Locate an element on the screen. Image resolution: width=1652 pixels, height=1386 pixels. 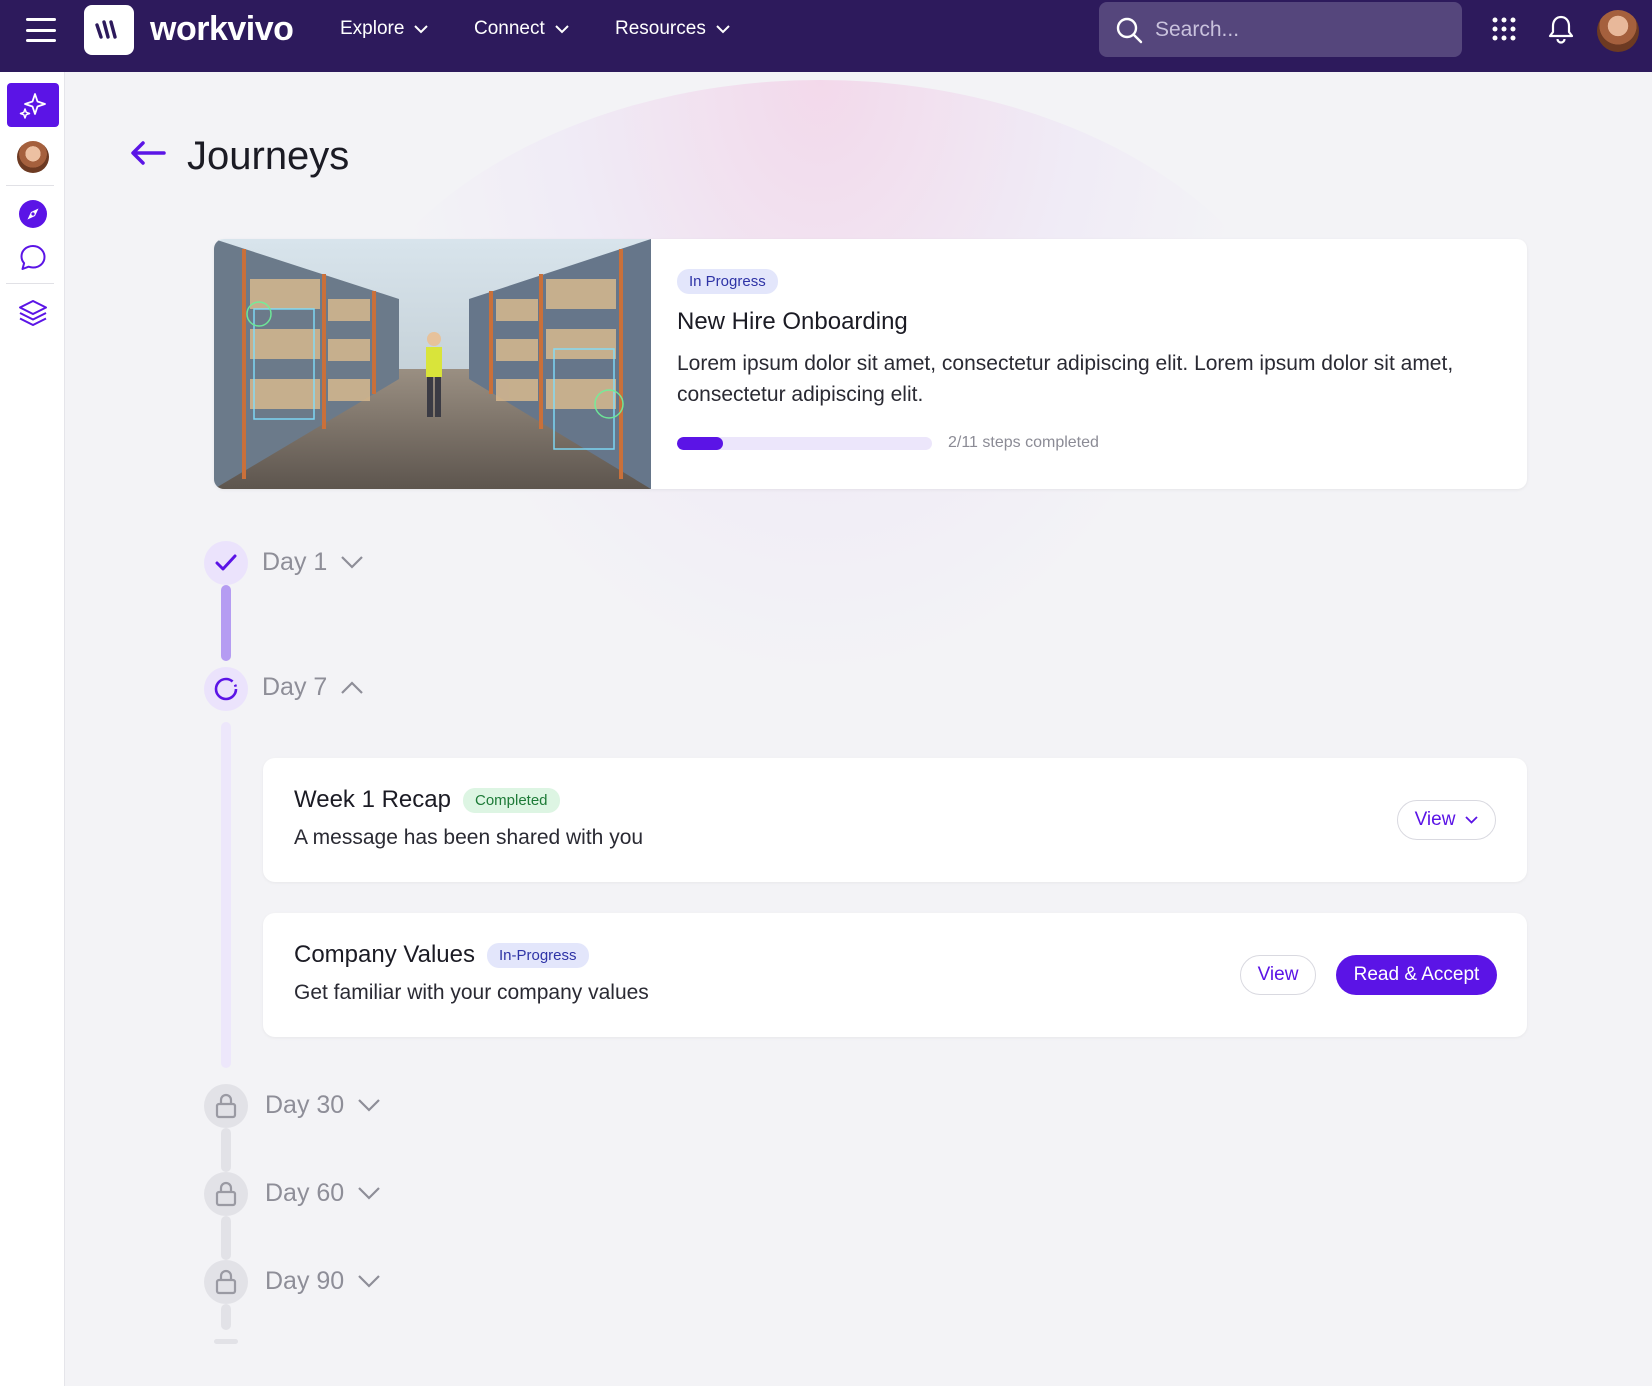
day7-label: Day 7 is located at coordinates (295, 687).